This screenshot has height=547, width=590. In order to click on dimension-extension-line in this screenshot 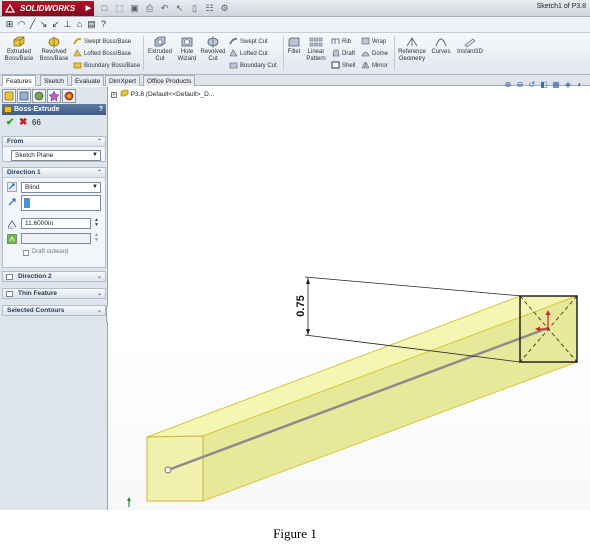, I will do `click(413, 286)`.